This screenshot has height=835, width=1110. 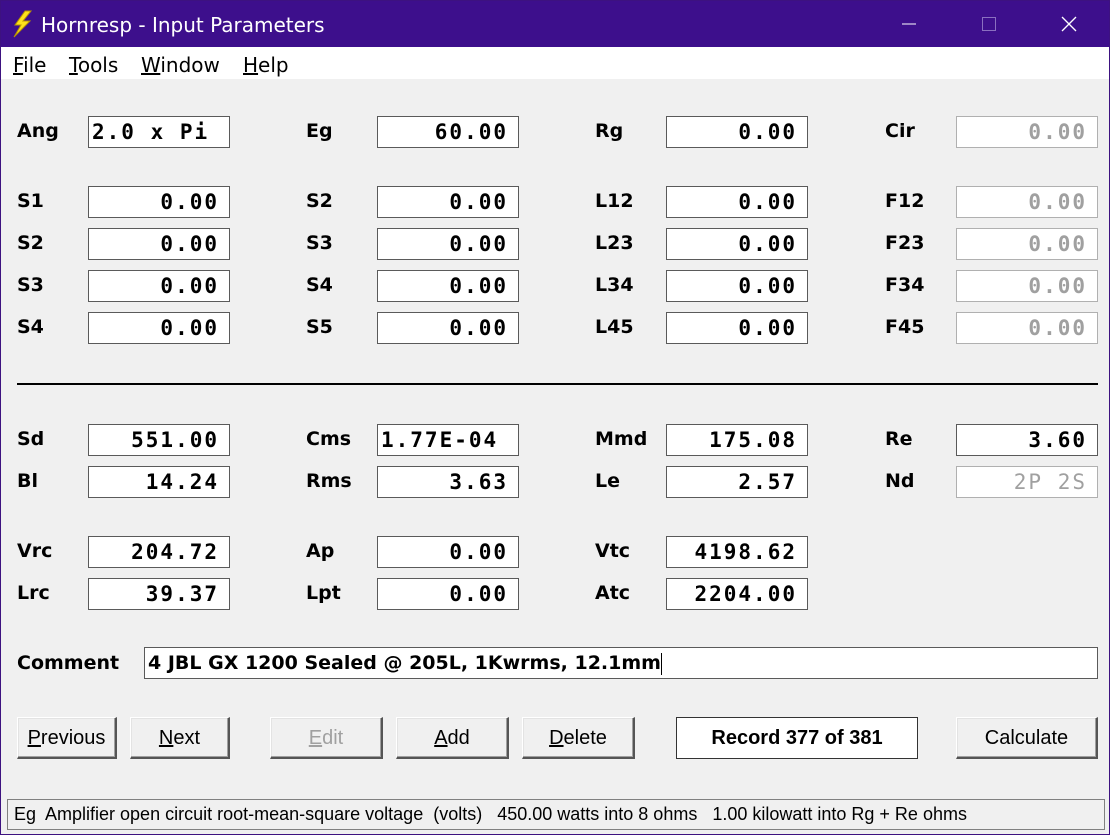 I want to click on close-button, so click(x=1069, y=24).